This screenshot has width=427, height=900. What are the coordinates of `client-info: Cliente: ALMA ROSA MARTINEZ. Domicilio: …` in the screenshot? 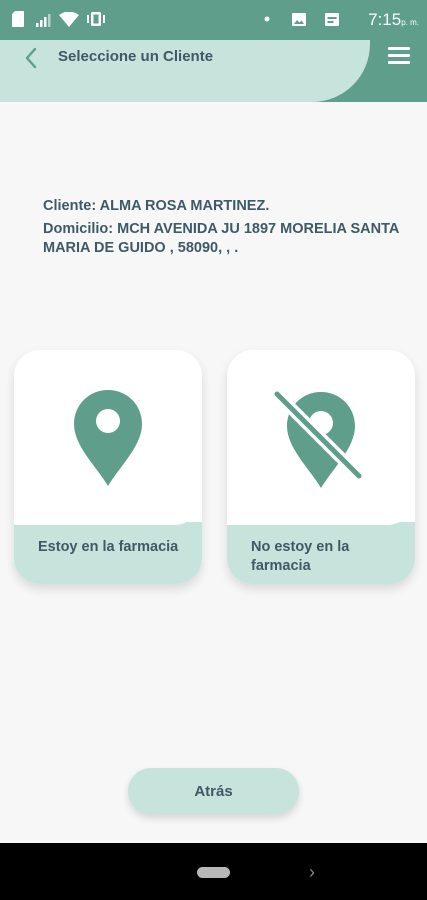 It's located at (223, 227).